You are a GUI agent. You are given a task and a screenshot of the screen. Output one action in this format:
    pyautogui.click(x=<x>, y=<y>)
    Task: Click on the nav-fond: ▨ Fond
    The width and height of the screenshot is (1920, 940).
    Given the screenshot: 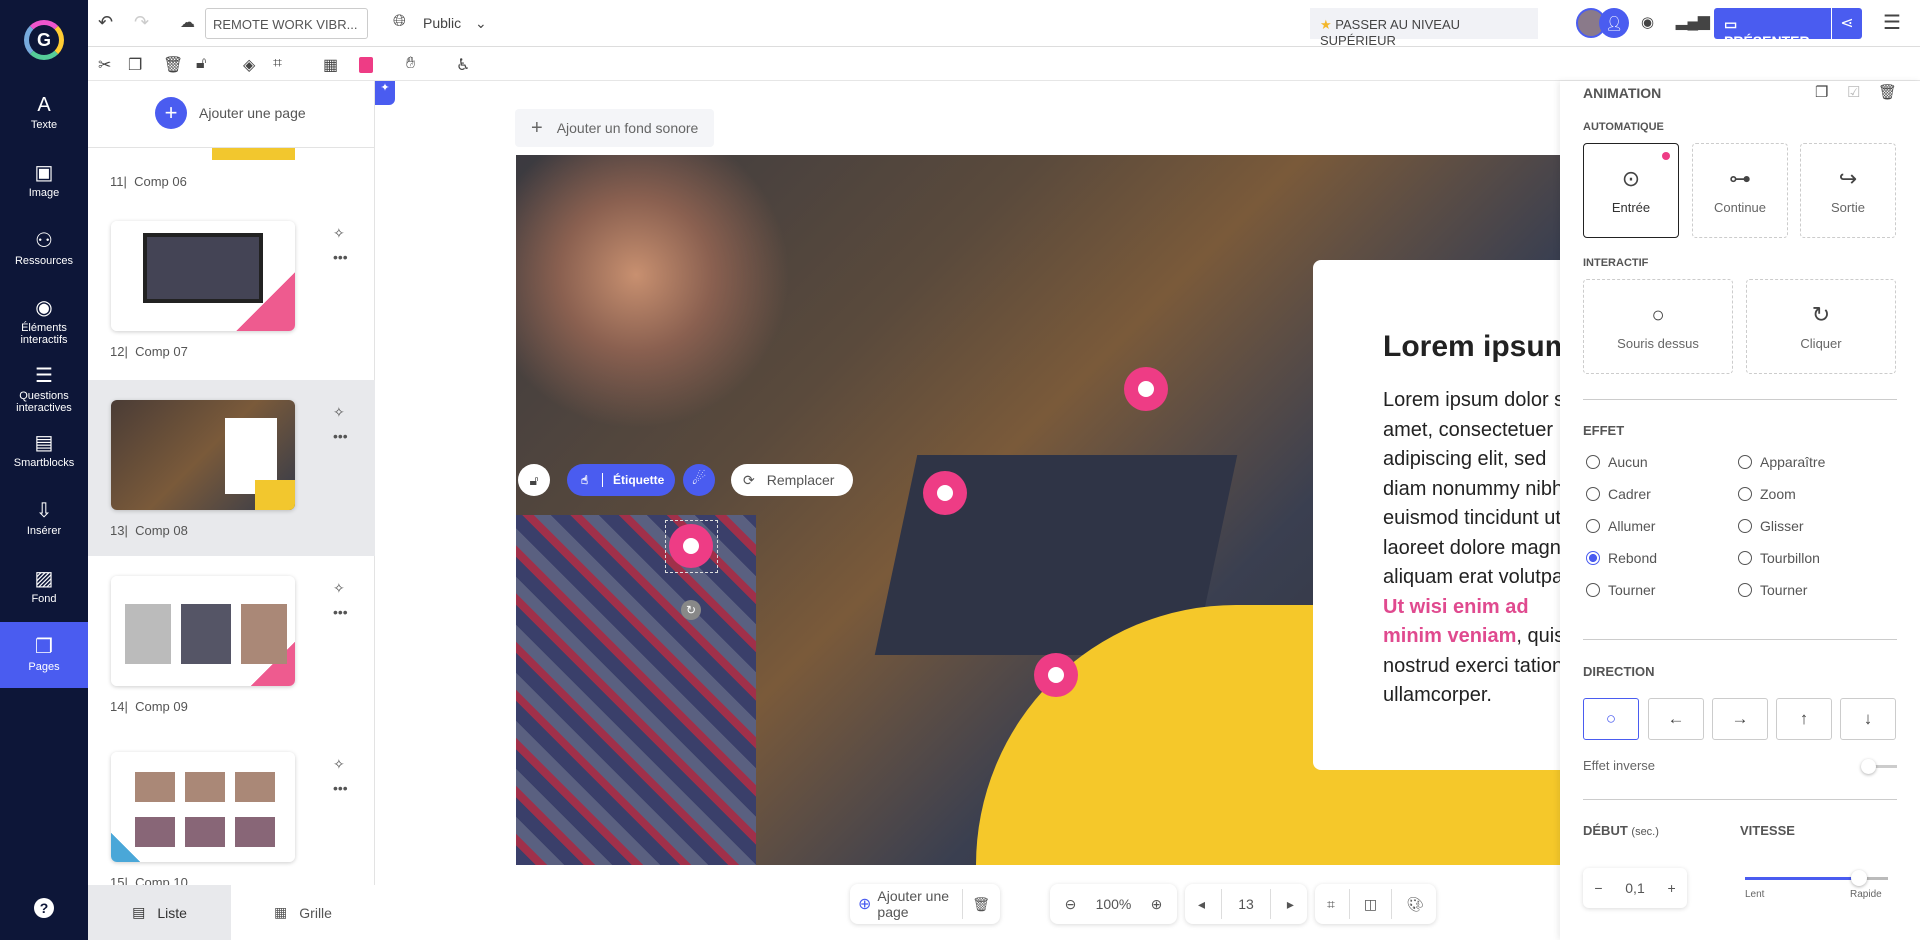 What is the action you would take?
    pyautogui.click(x=44, y=587)
    